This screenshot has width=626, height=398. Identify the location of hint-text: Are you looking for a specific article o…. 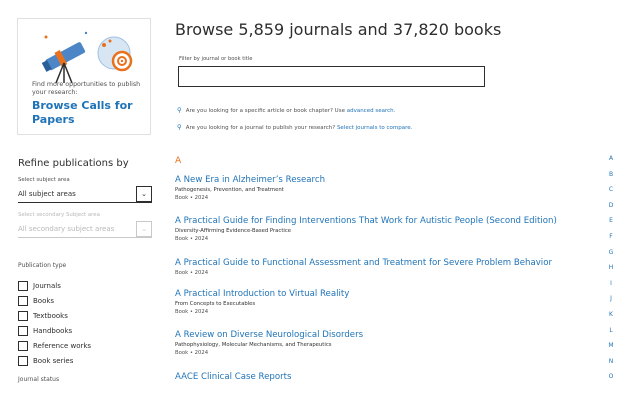
(266, 111).